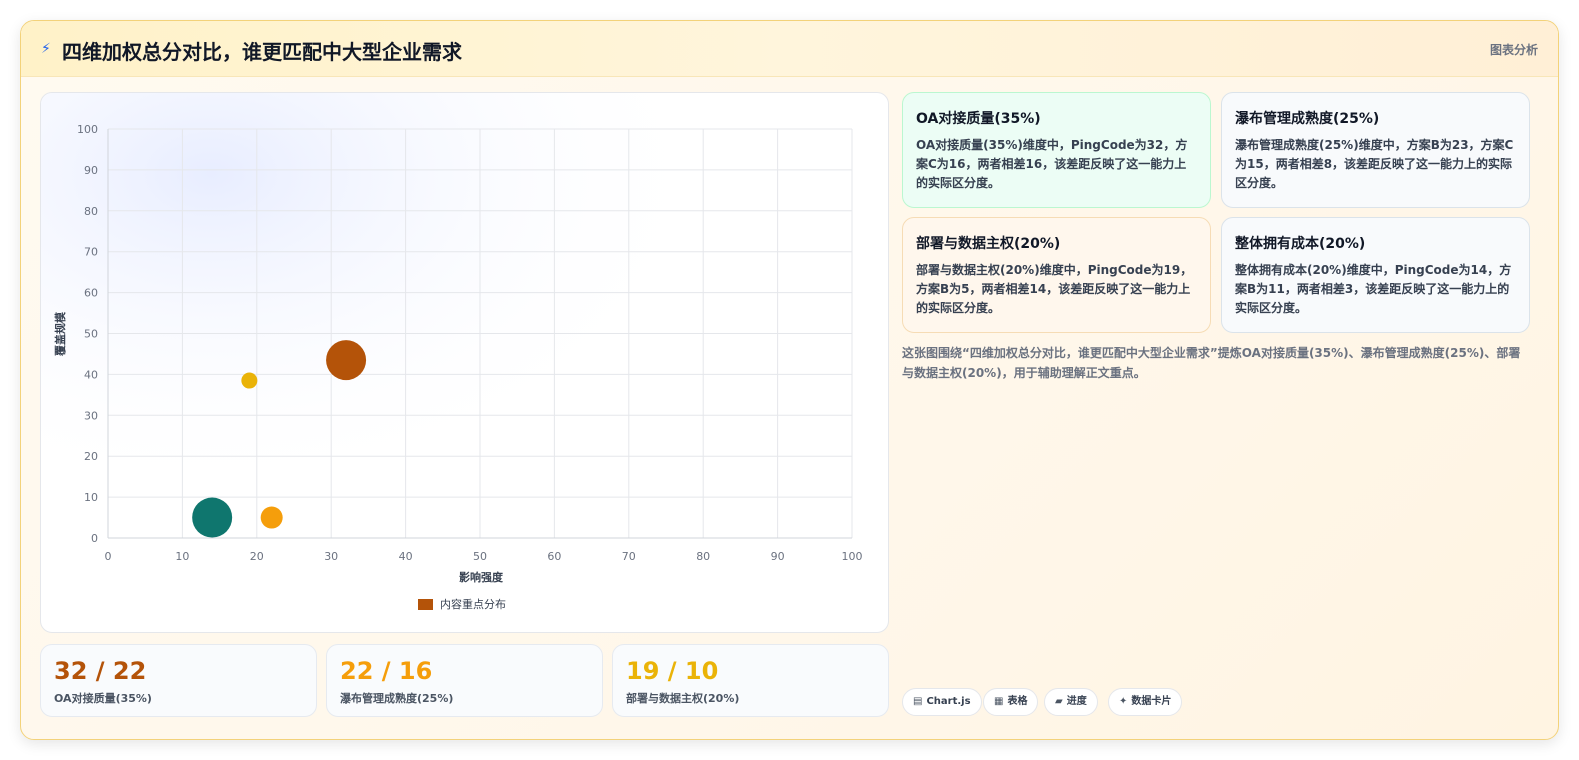 The height and width of the screenshot is (760, 1579). What do you see at coordinates (386, 671) in the screenshot?
I see `metric-value: 22 / 16` at bounding box center [386, 671].